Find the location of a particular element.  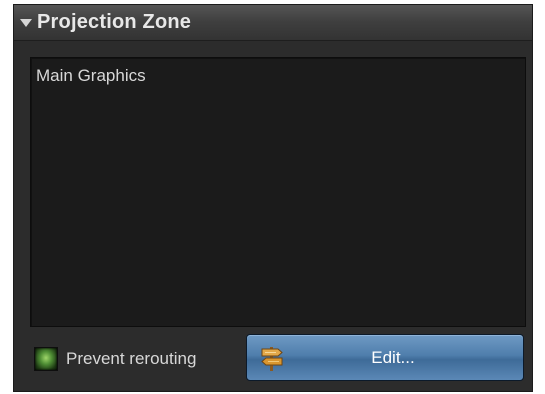

panel-title: Projection Zone is located at coordinates (114, 22).